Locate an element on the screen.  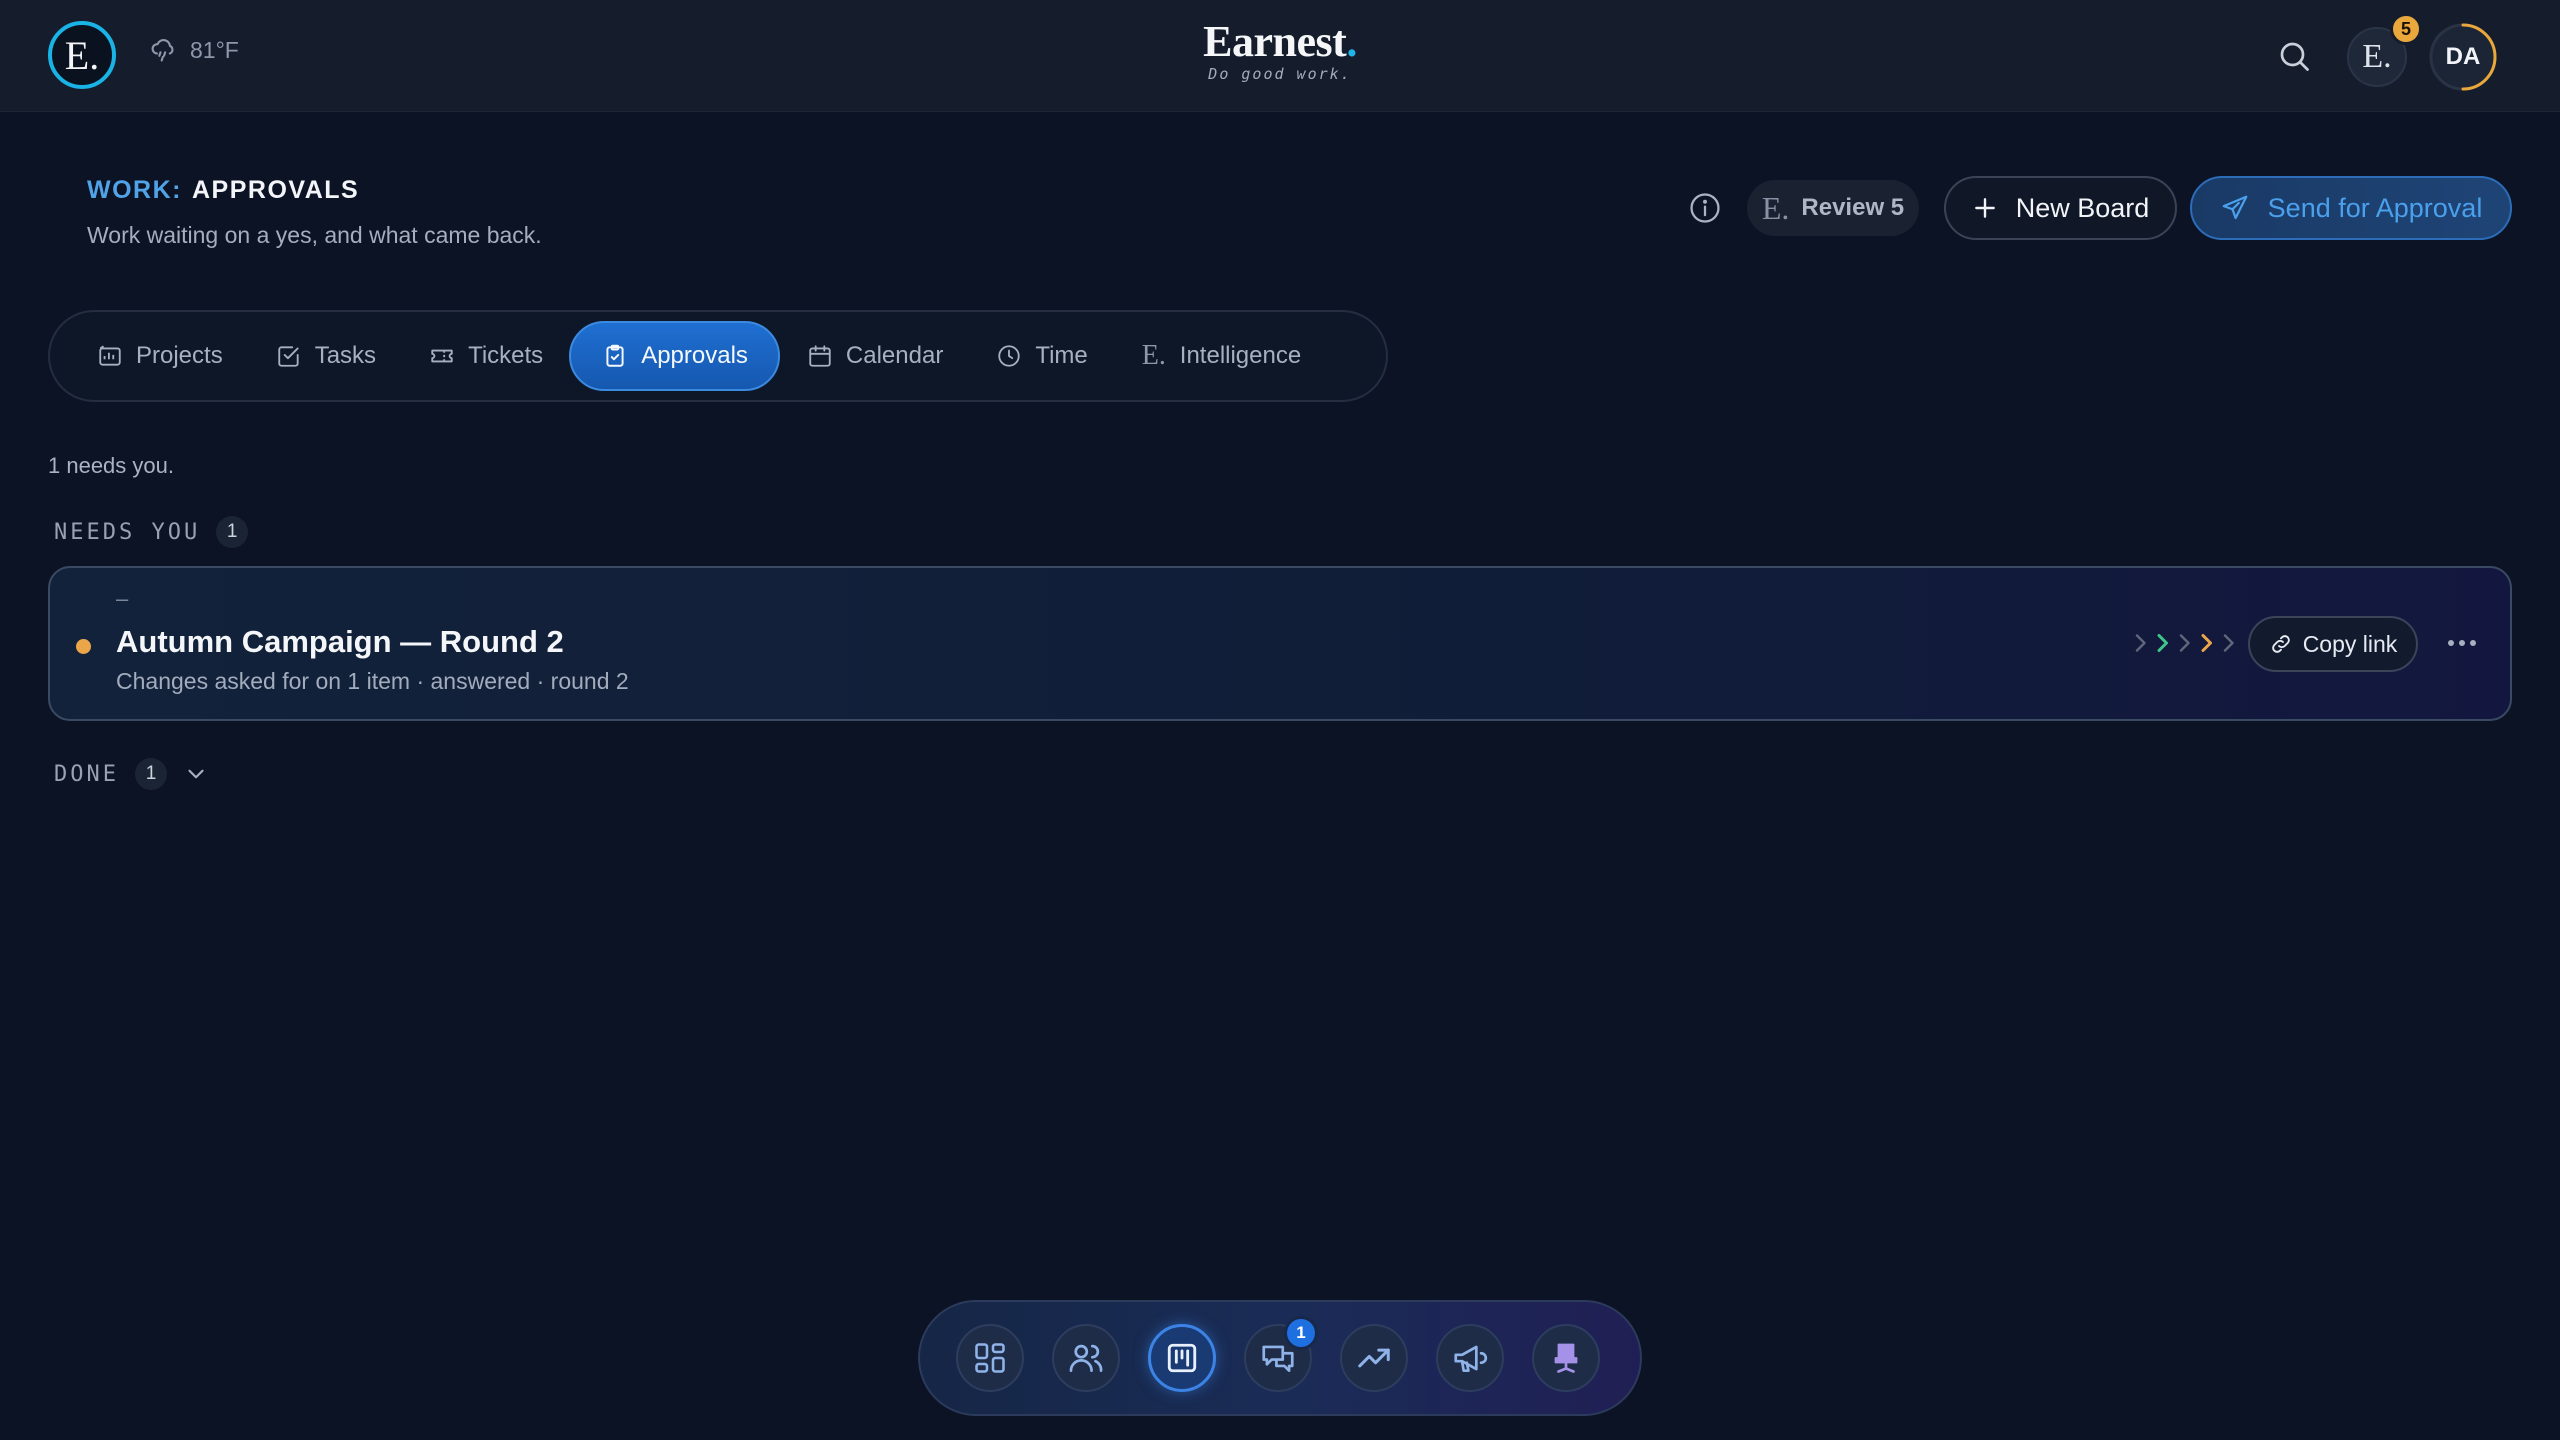
new-board-label: New Board is located at coordinates (2082, 207).